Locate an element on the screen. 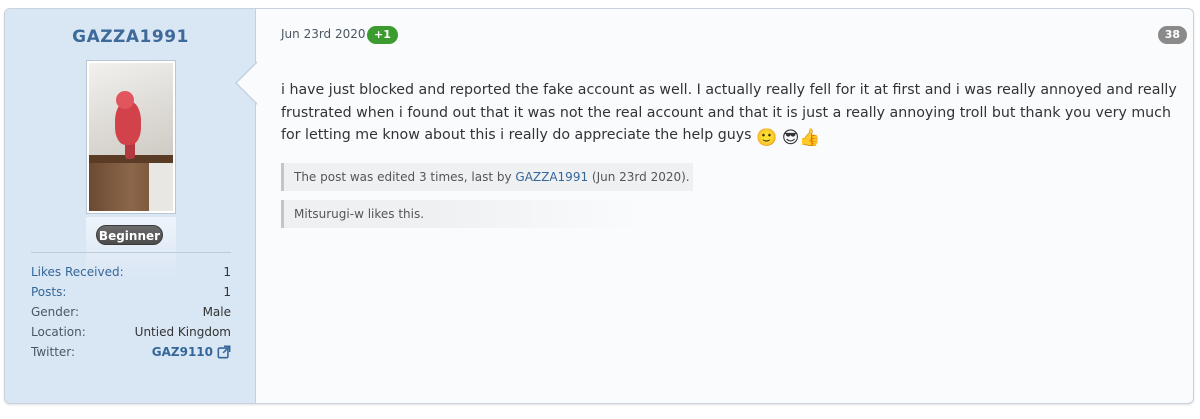  stat-label: Location: is located at coordinates (58, 332).